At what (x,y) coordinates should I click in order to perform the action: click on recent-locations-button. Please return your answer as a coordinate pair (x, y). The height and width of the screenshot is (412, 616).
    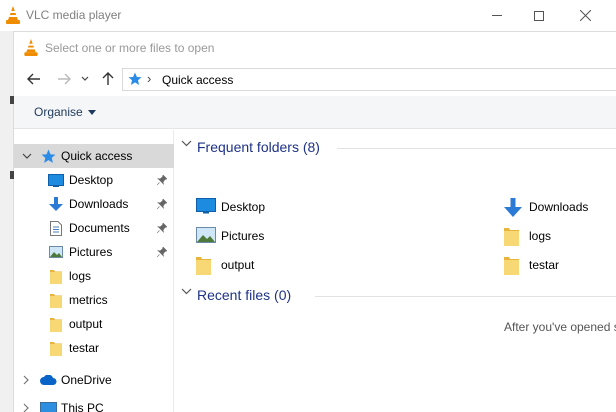
    Looking at the image, I should click on (85, 79).